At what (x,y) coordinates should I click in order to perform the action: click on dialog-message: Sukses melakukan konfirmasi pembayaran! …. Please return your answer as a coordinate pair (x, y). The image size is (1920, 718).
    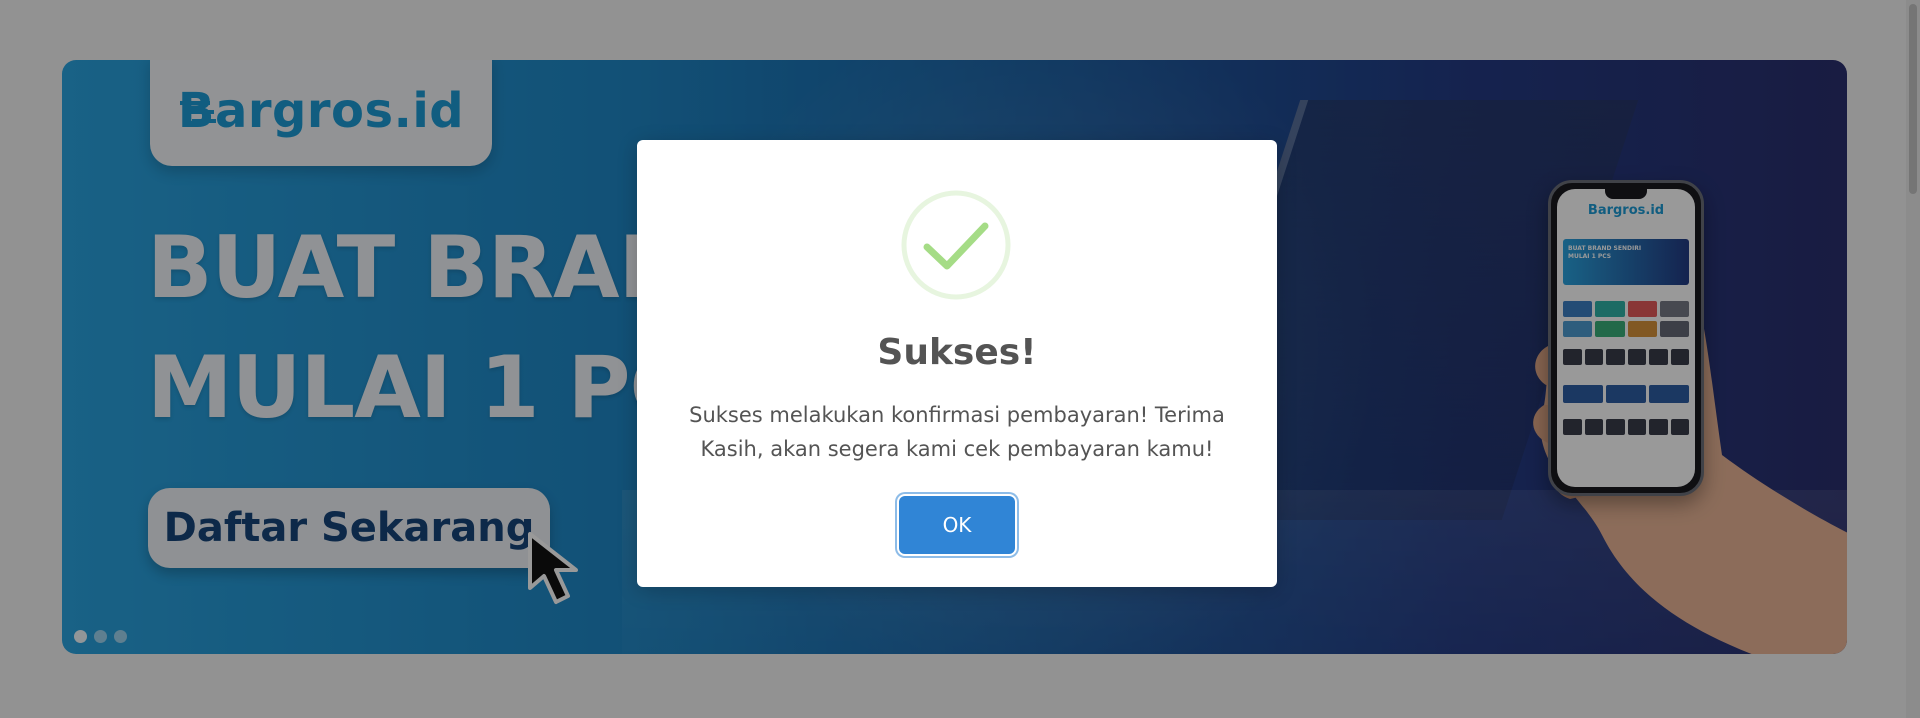
    Looking at the image, I should click on (957, 432).